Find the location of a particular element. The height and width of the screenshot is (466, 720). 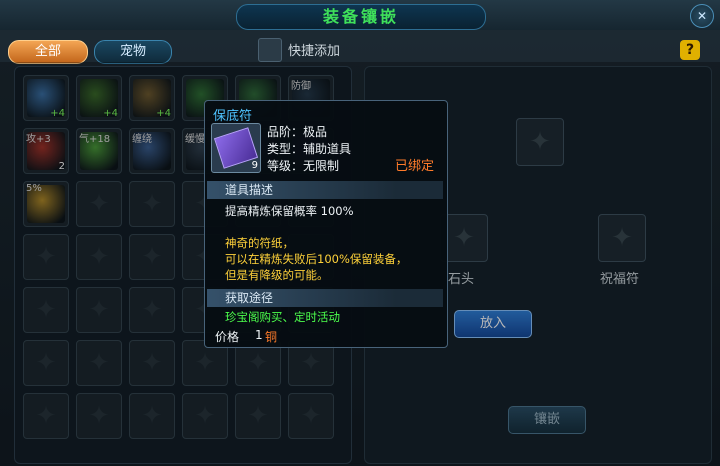

bound-status: 已绑定 is located at coordinates (415, 166).